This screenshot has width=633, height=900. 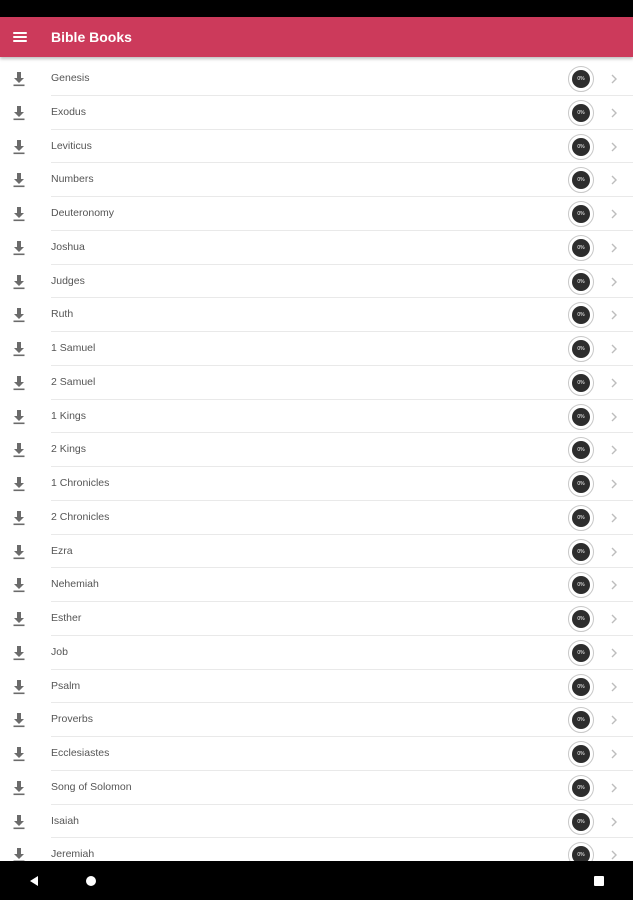 I want to click on back-icon, so click(x=34, y=881).